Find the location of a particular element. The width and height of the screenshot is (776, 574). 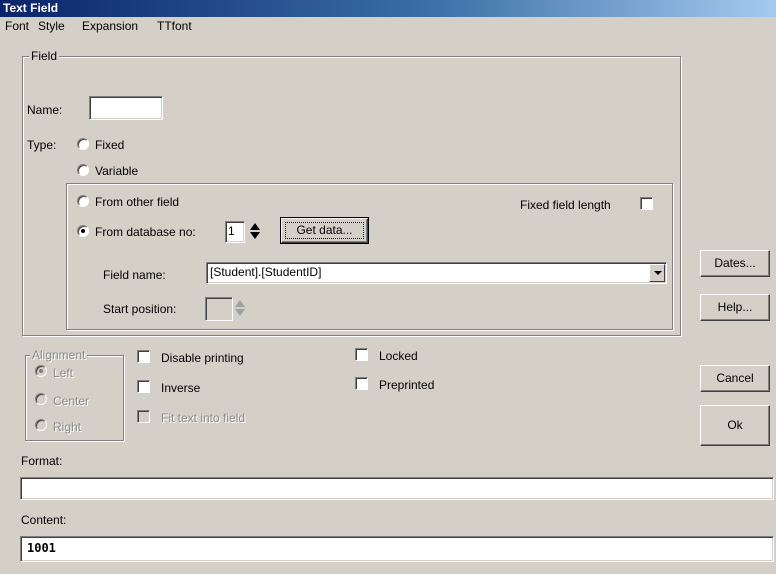

database-number-input: 1 is located at coordinates (235, 232).